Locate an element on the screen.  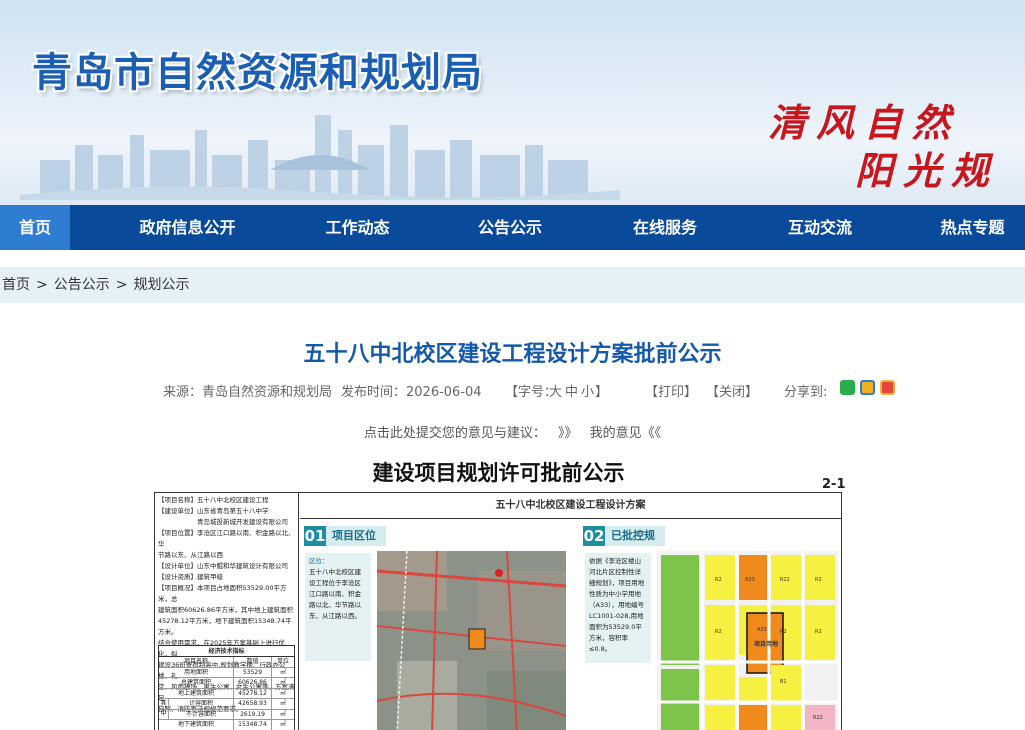
info-line: 建筑面积60626.86平方米，其中地上建筑面积 is located at coordinates (226, 610).